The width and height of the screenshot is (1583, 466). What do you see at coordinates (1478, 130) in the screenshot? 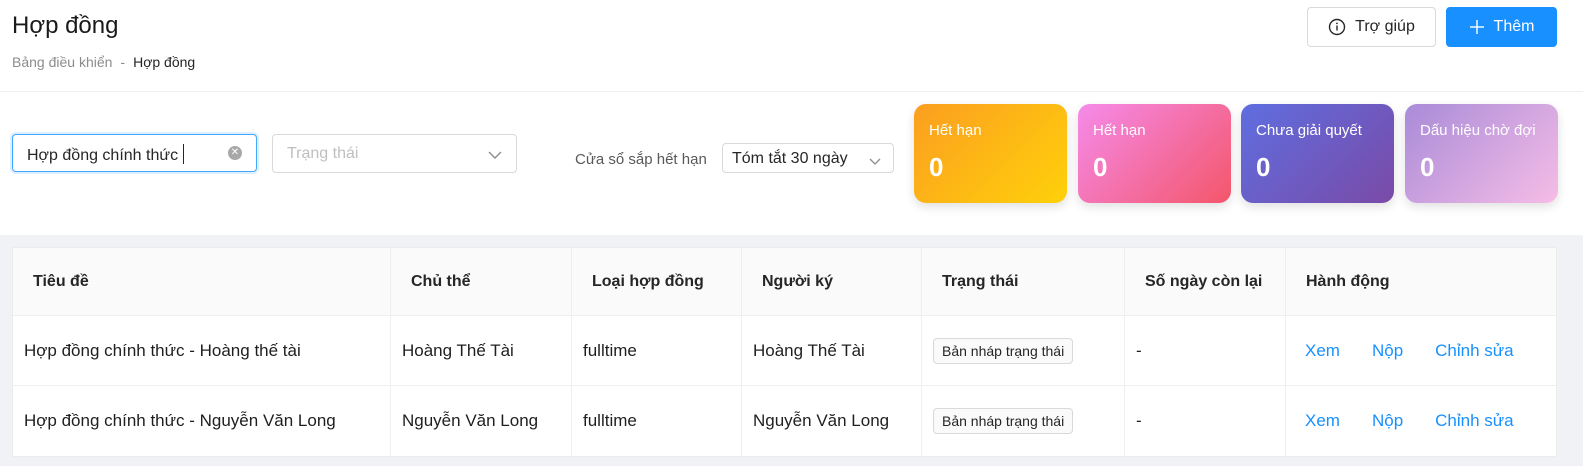
I see `stat-card-label: Dấu hiệu chờ đợi` at bounding box center [1478, 130].